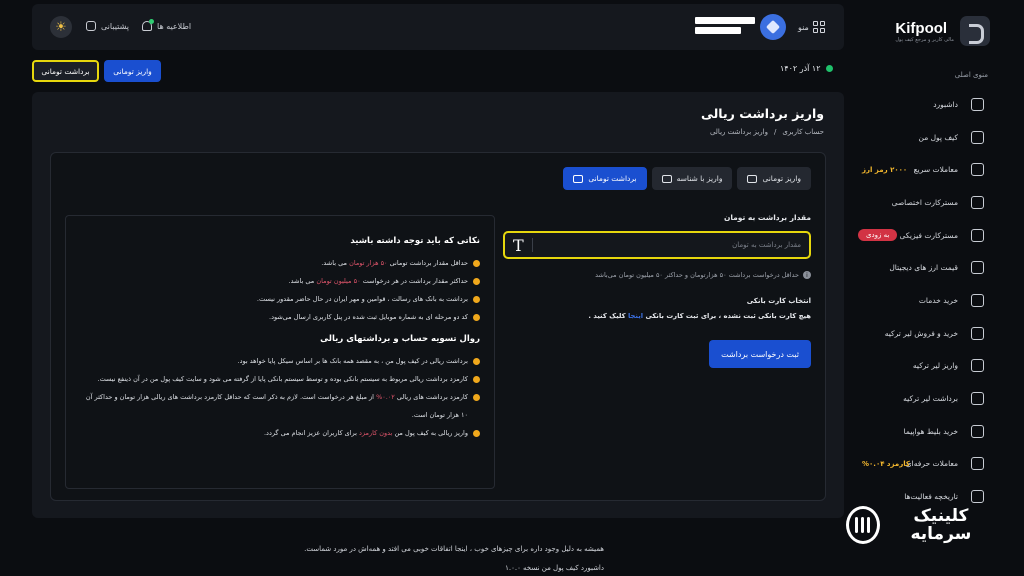 Image resolution: width=1024 pixels, height=576 pixels. Describe the element at coordinates (61, 27) in the screenshot. I see `sun-icon: ☀` at that location.